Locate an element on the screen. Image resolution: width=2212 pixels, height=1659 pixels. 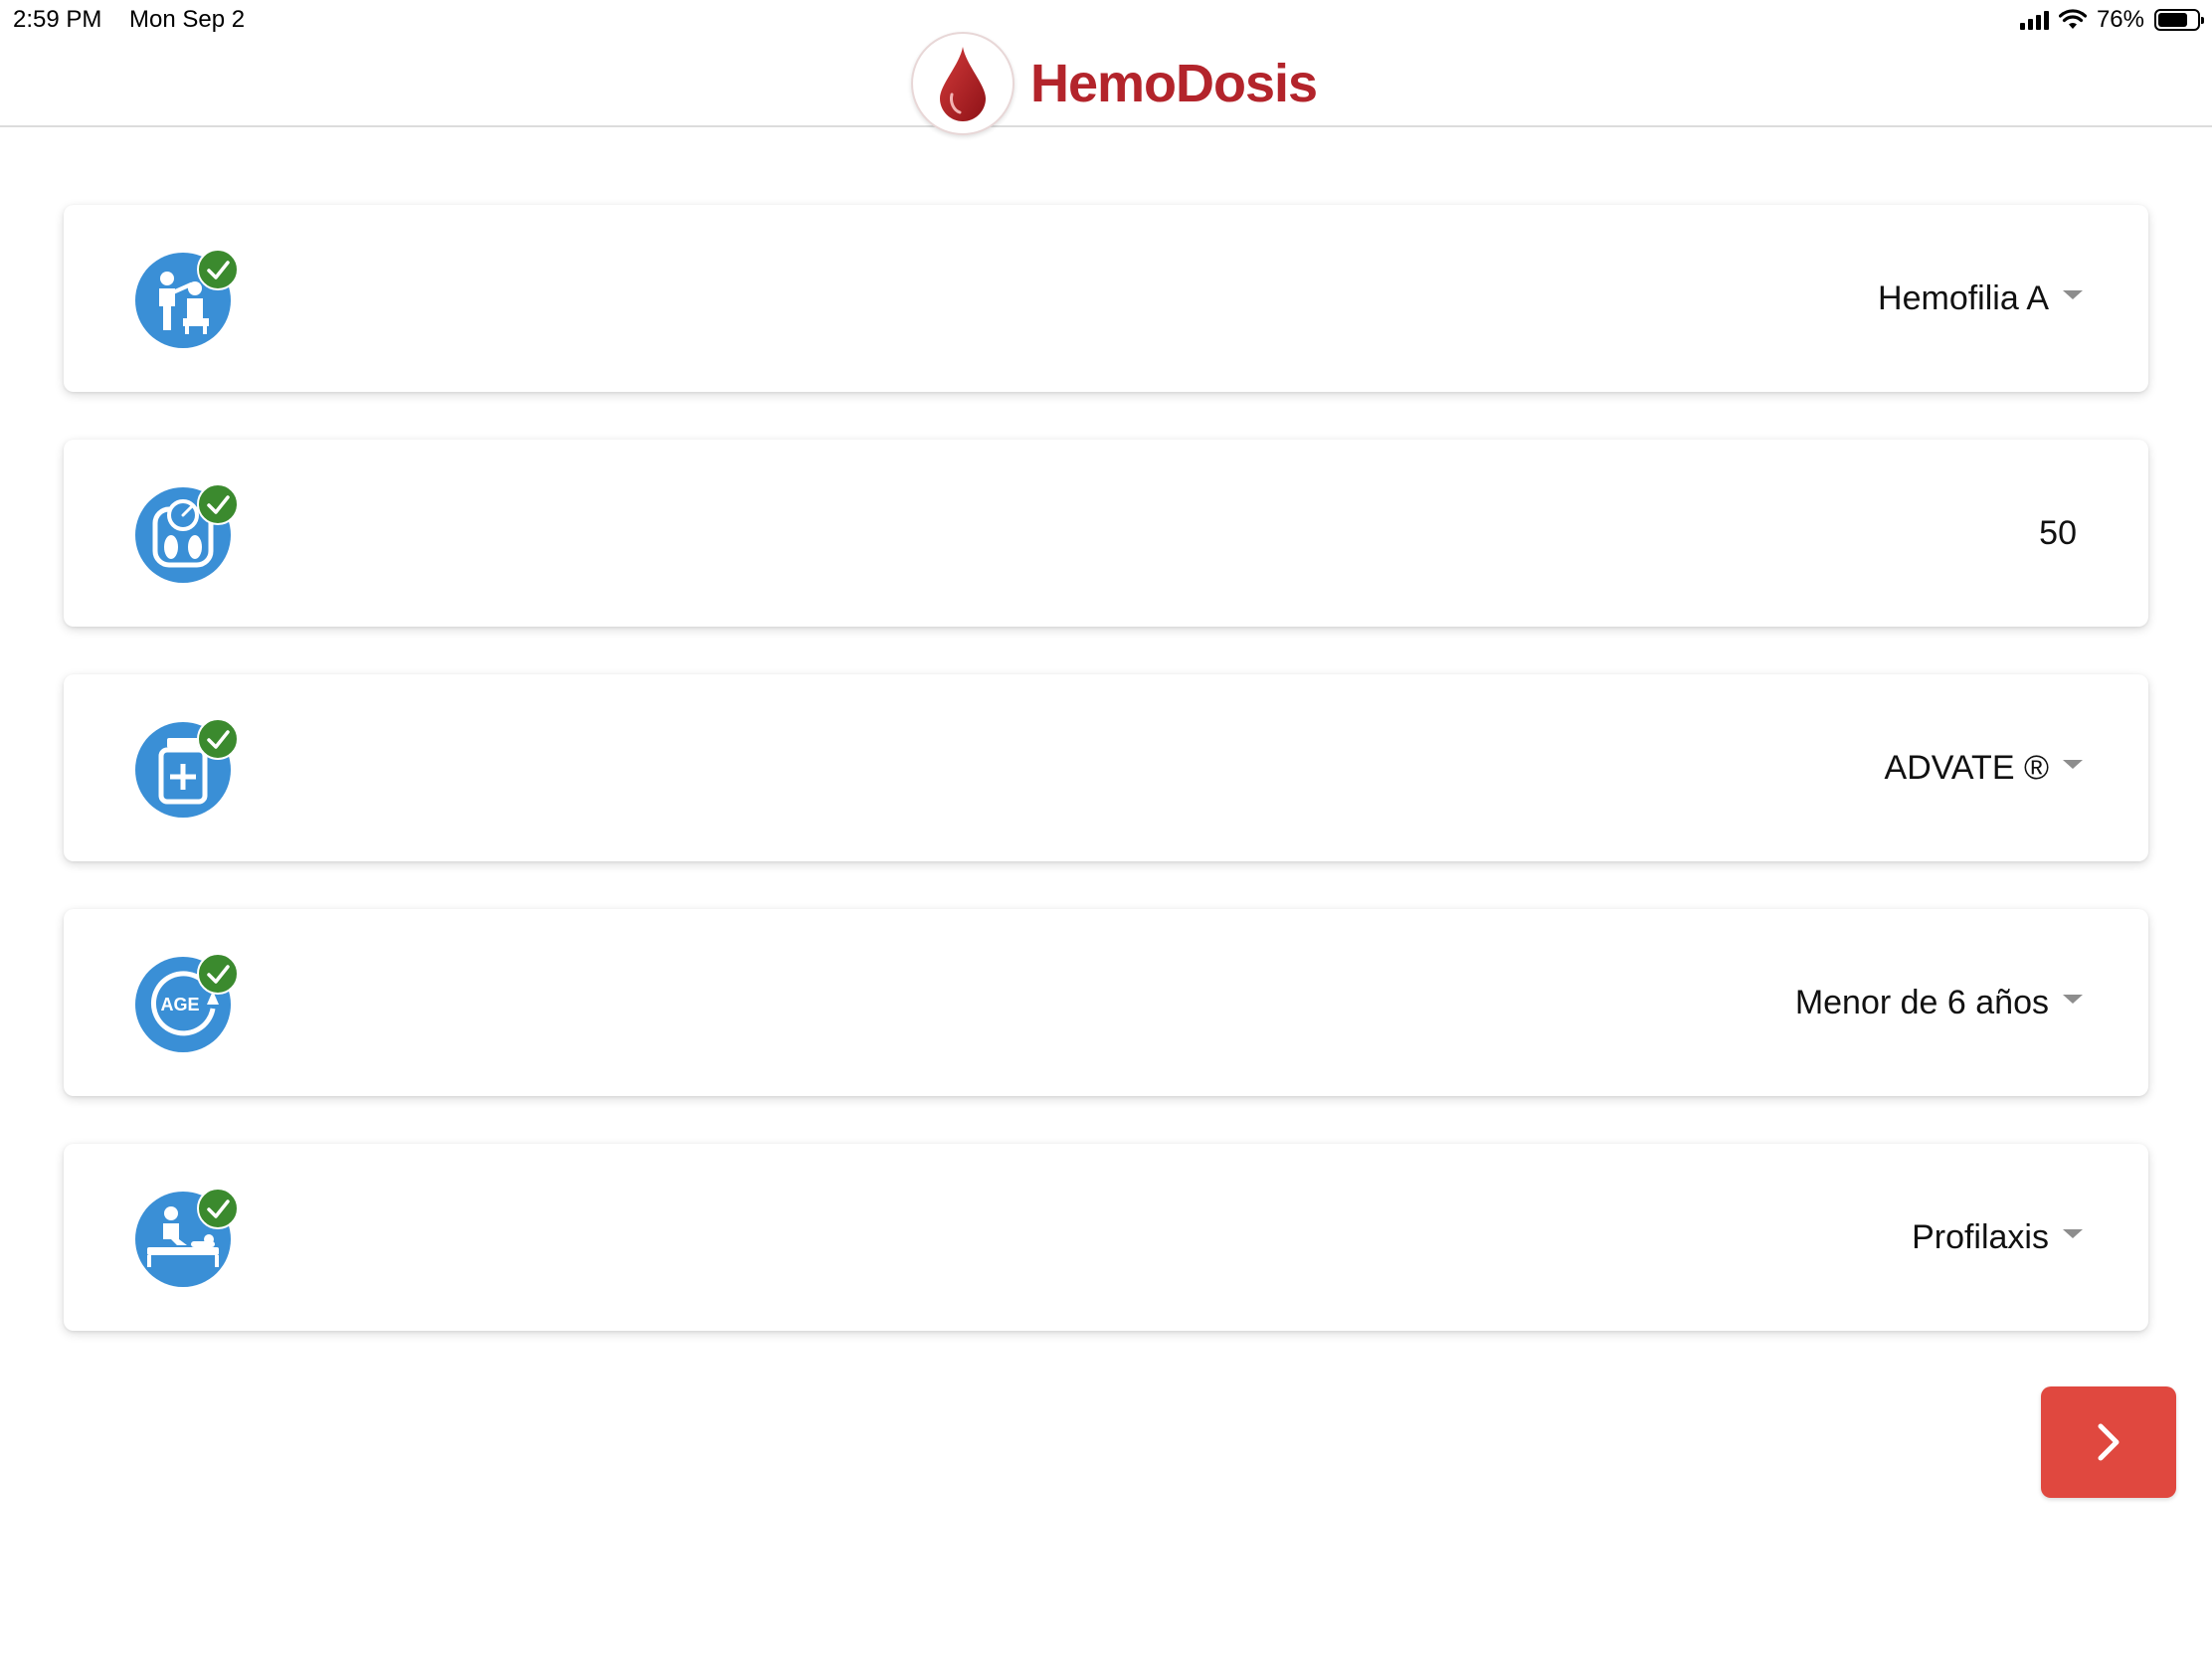
treatment-value-wrap: Profilaxis is located at coordinates (1997, 1237).